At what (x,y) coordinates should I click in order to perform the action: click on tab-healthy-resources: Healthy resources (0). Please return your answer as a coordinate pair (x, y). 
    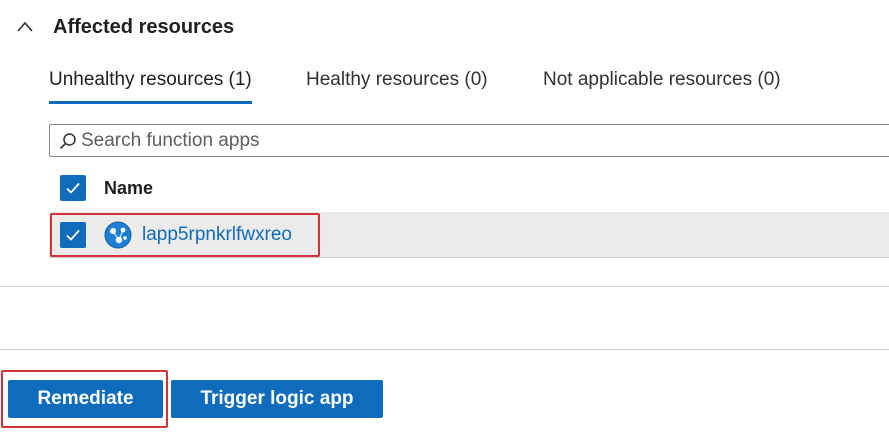
    Looking at the image, I should click on (397, 84).